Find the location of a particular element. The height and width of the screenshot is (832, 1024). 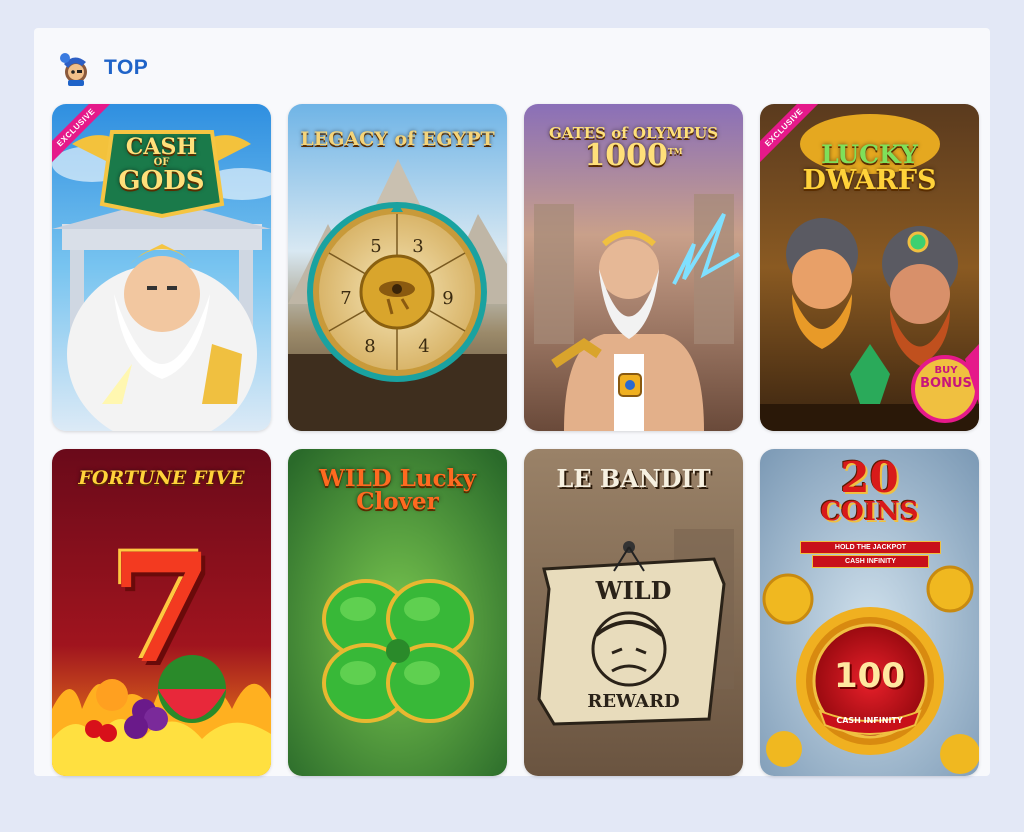

game-title-gates-of-olympus: GATES of OLYMPUS 1000TM is located at coordinates (633, 148).